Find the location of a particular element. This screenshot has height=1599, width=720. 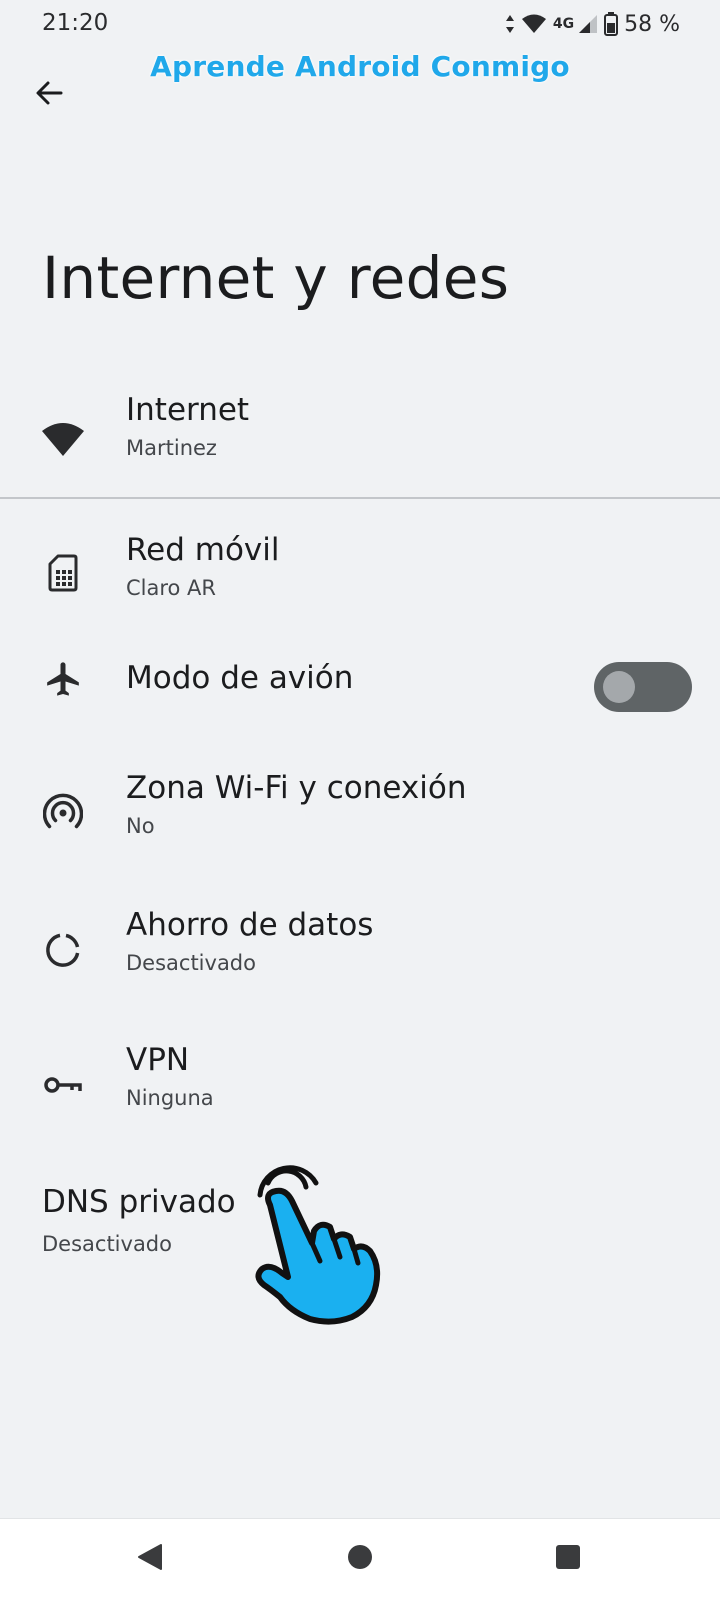

dns-subtitle: Desactivado is located at coordinates (107, 1244).